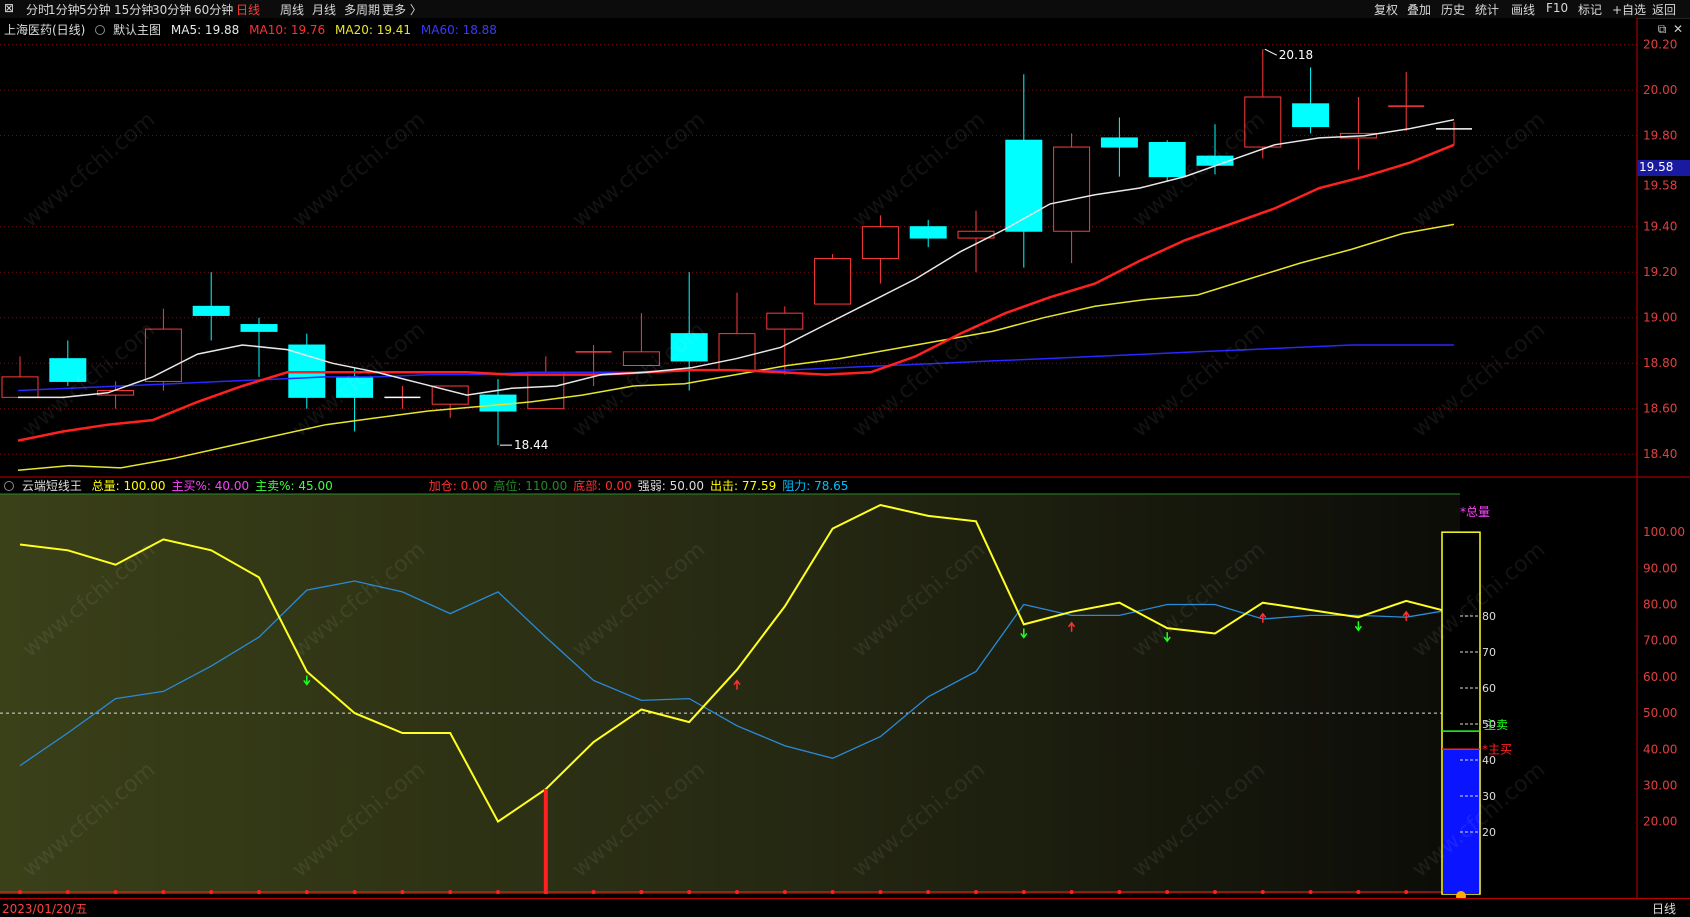 The image size is (1690, 917). Describe the element at coordinates (171, 9) in the screenshot. I see `toolbar-item: 30分钟` at that location.